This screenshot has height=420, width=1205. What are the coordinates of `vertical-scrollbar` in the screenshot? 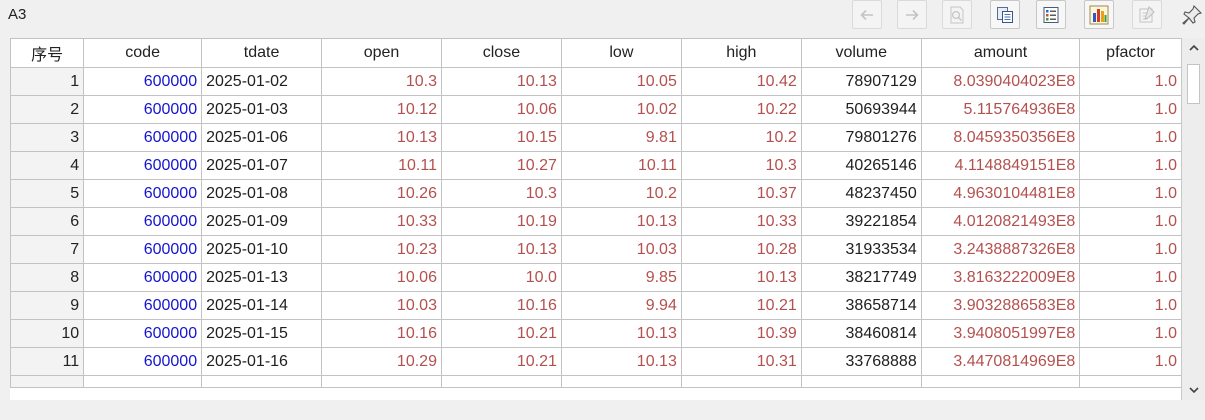 It's located at (1193, 219).